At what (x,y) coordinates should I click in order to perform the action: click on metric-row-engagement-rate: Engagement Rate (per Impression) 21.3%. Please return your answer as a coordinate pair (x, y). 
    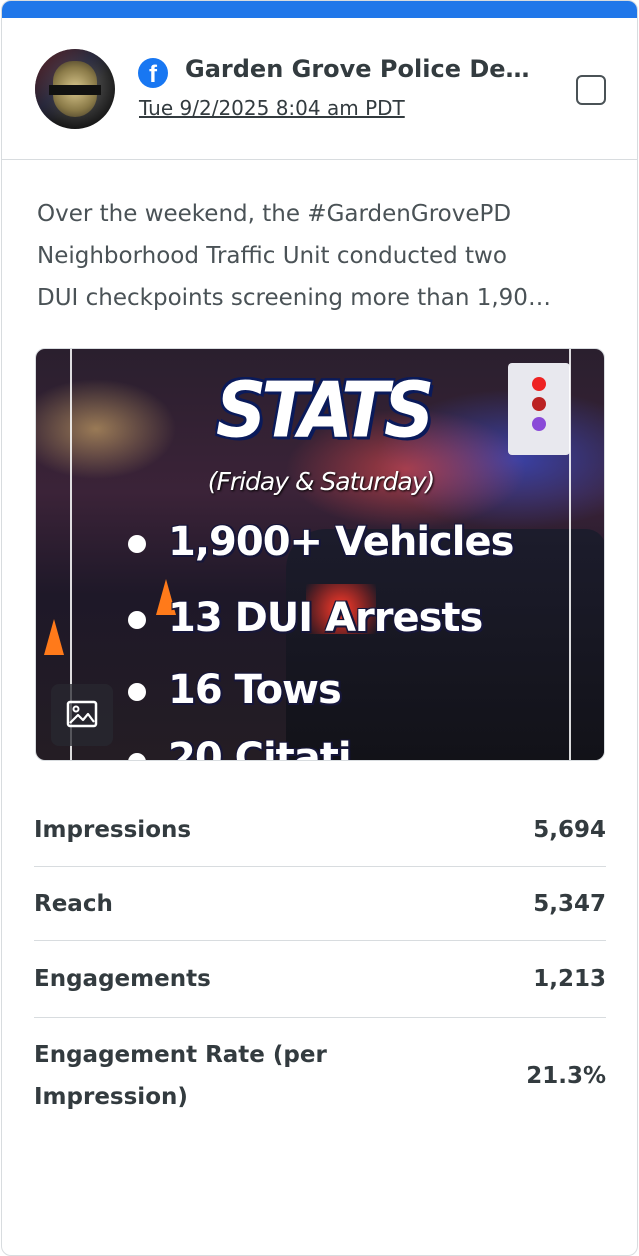
    Looking at the image, I should click on (320, 1076).